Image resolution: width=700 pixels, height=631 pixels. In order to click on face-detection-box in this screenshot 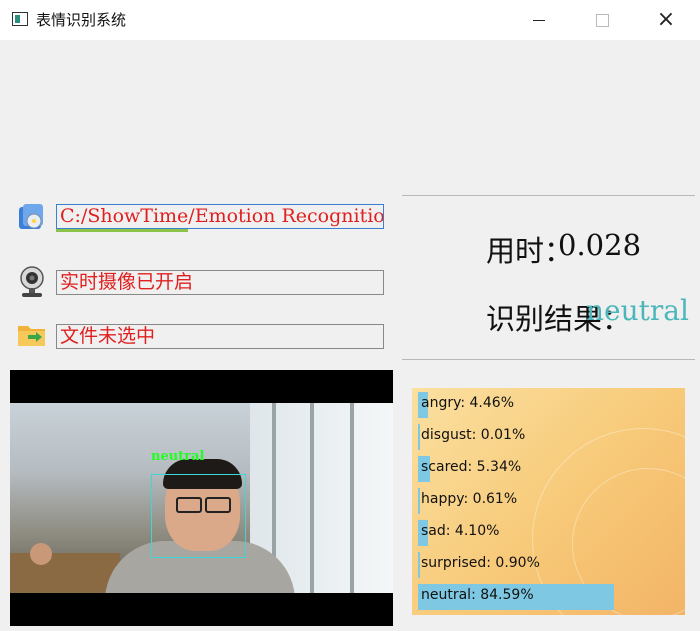, I will do `click(198, 516)`.